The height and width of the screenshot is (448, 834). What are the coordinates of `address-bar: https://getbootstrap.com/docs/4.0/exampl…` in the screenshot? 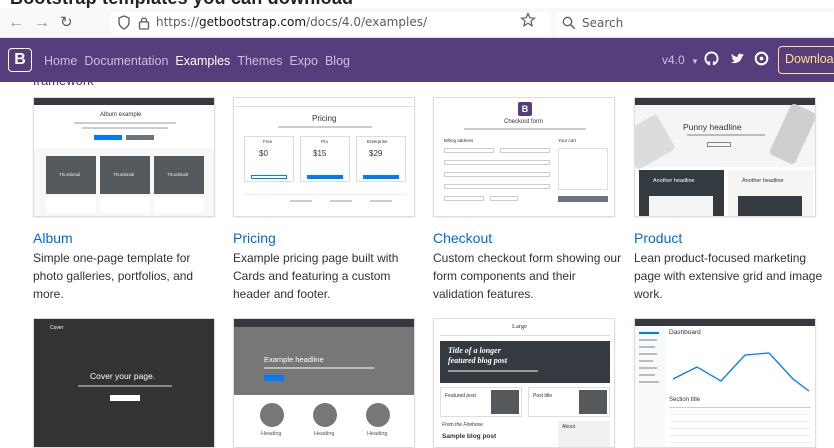 It's located at (330, 23).